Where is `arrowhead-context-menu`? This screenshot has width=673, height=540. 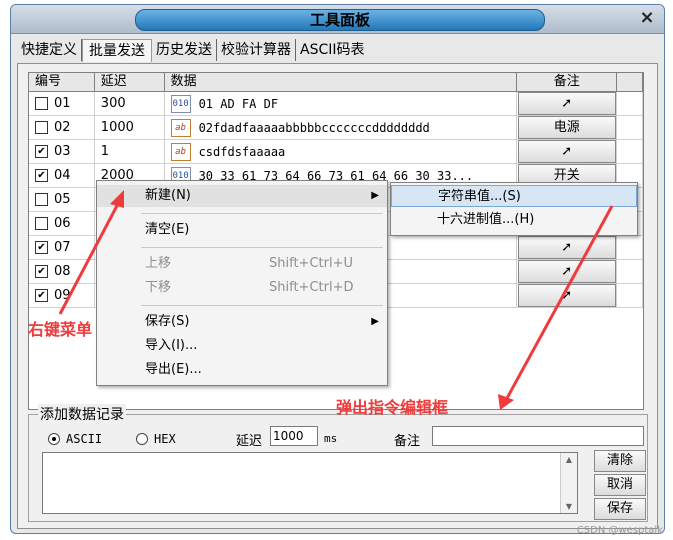
arrowhead-context-menu is located at coordinates (117, 199).